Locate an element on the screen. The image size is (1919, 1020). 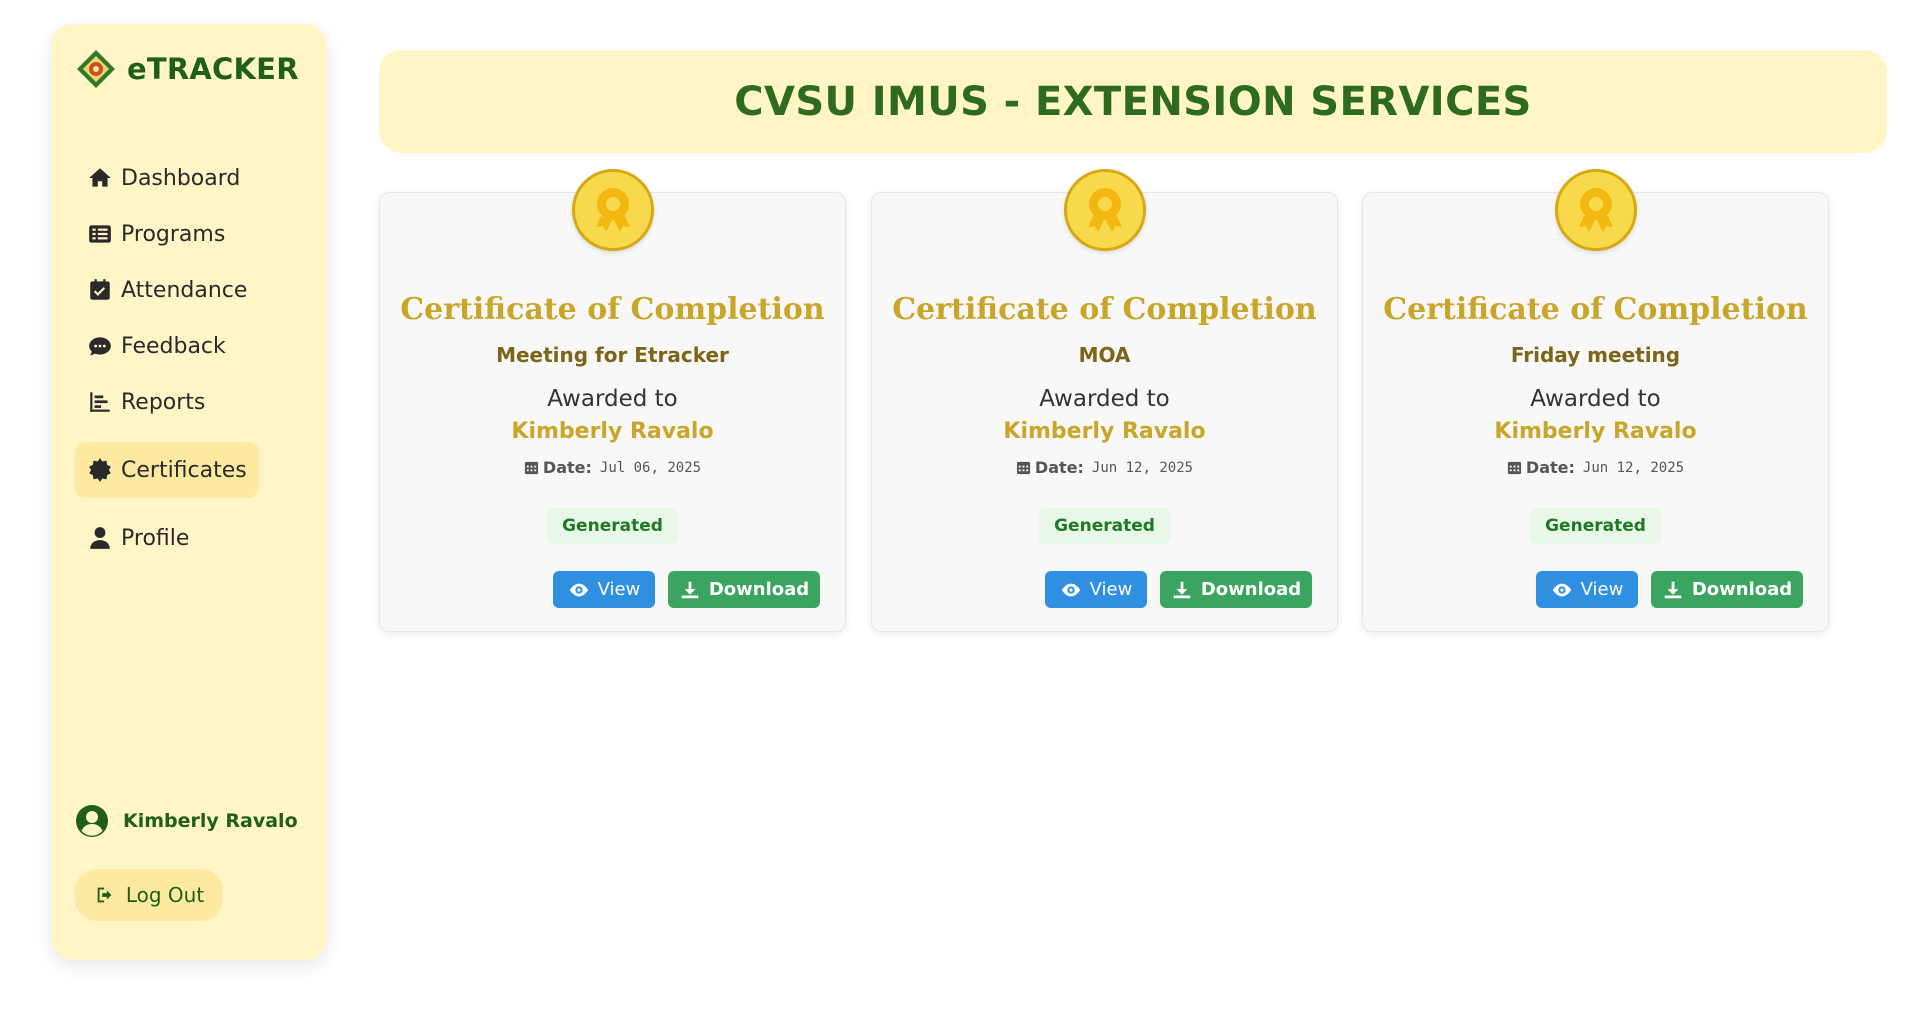
sidebar-item-dashboard: Dashboard is located at coordinates (163, 178).